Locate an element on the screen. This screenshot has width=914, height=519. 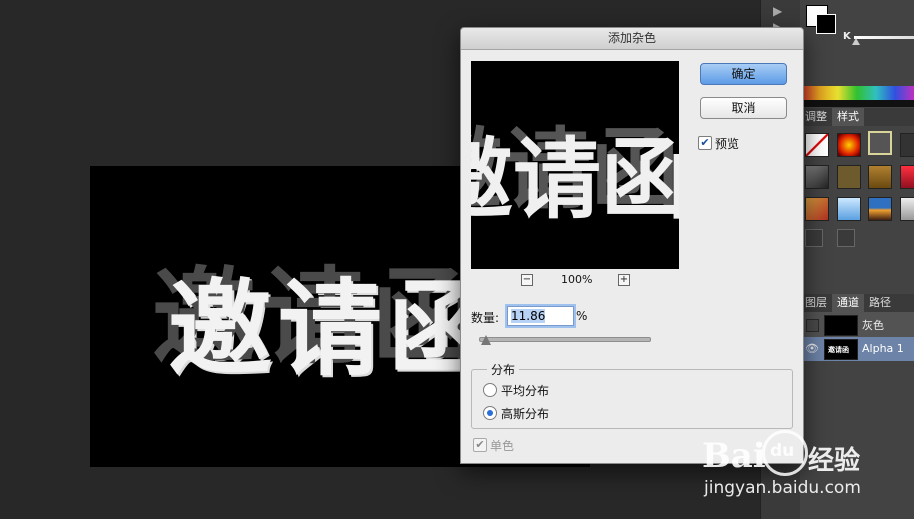
baidu-watermark: Bai du 经验 jingyan.baidu.com is located at coordinates (800, 471).